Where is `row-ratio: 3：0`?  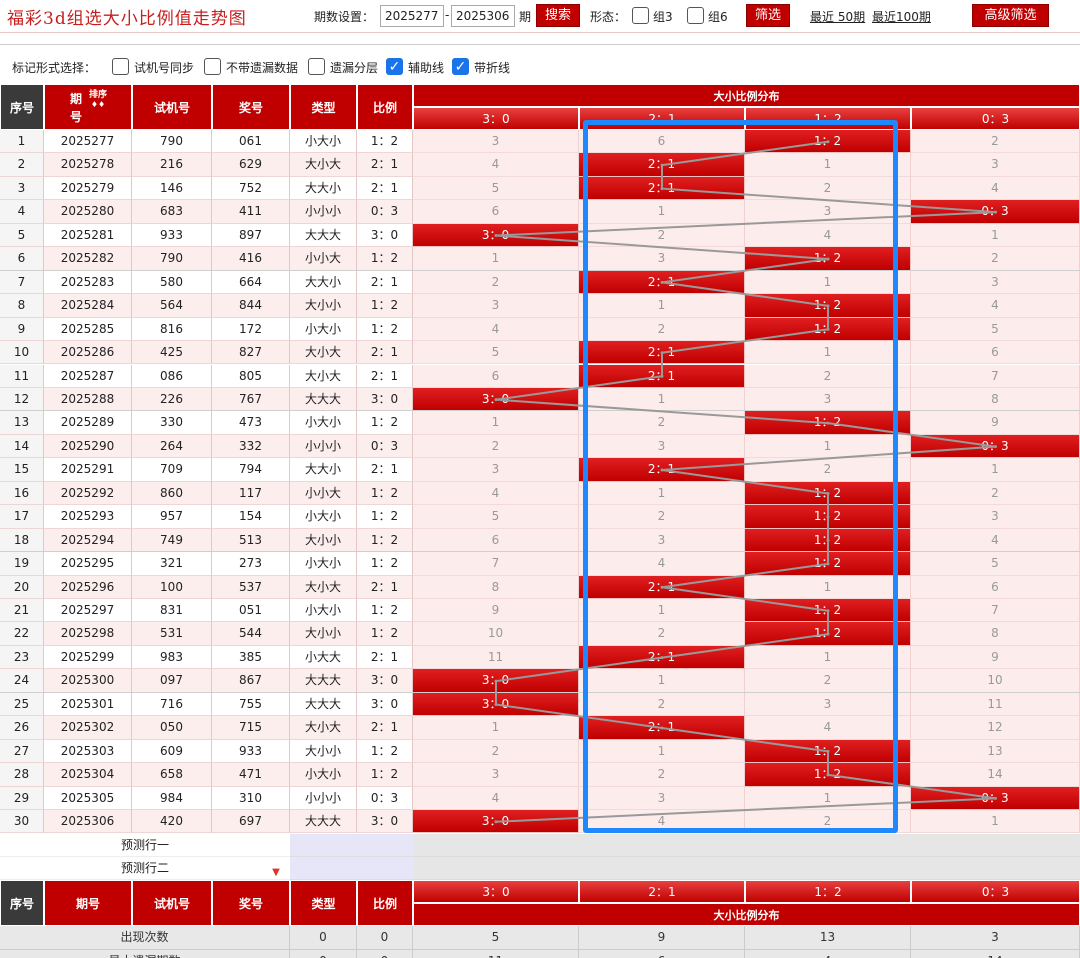
row-ratio: 3：0 is located at coordinates (385, 681).